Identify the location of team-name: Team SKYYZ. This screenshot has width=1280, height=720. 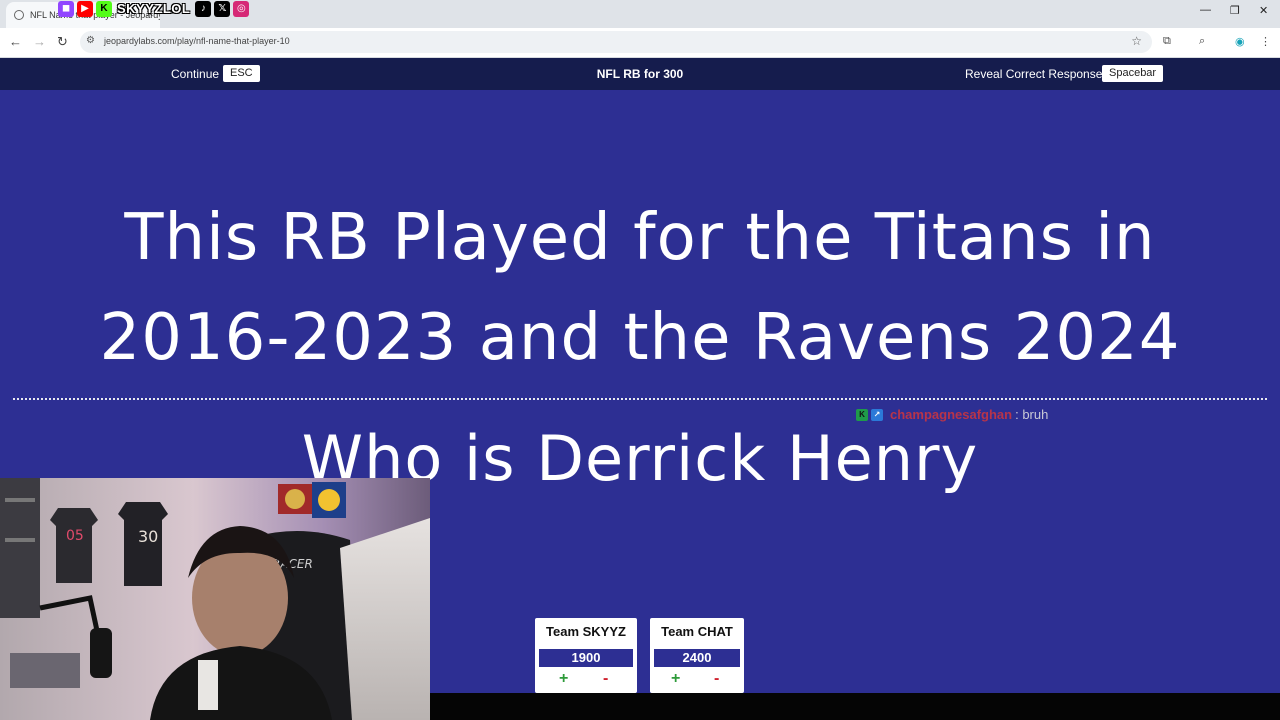
(586, 631).